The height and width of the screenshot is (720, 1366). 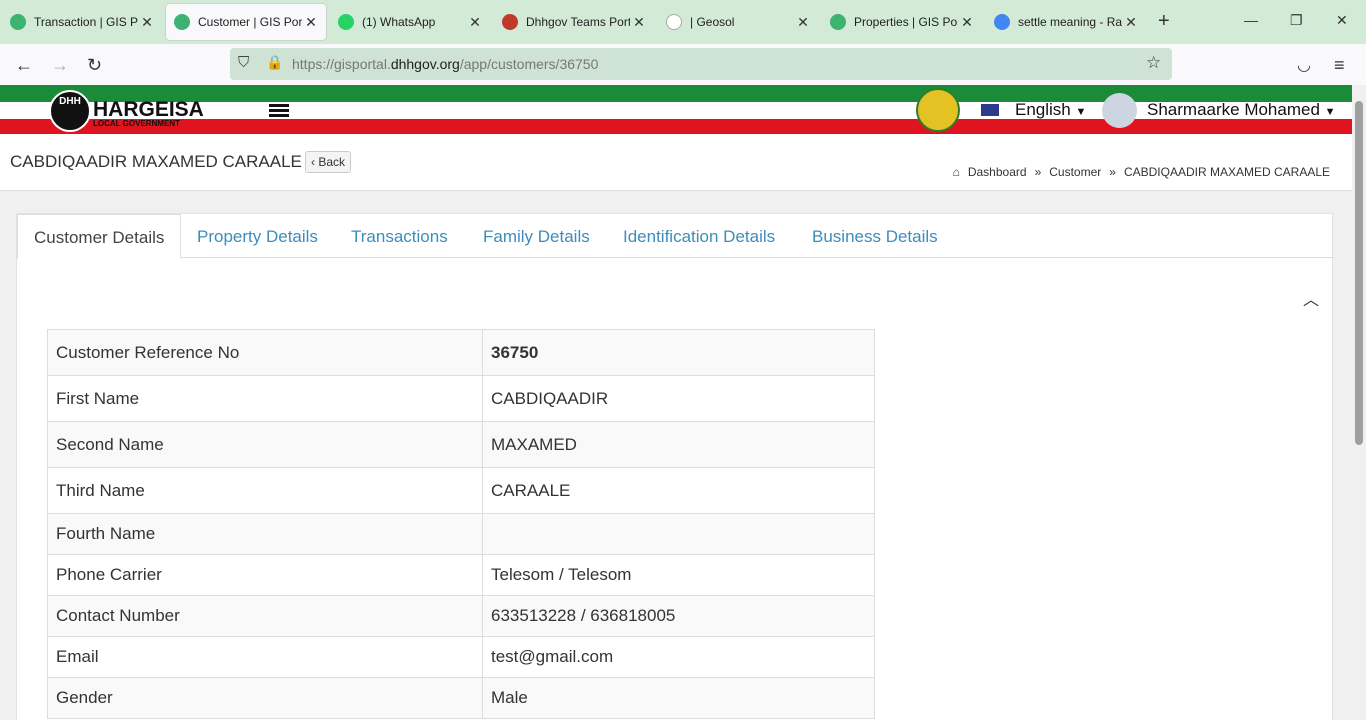 What do you see at coordinates (274, 62) in the screenshot?
I see `lock-icon: 🔒` at bounding box center [274, 62].